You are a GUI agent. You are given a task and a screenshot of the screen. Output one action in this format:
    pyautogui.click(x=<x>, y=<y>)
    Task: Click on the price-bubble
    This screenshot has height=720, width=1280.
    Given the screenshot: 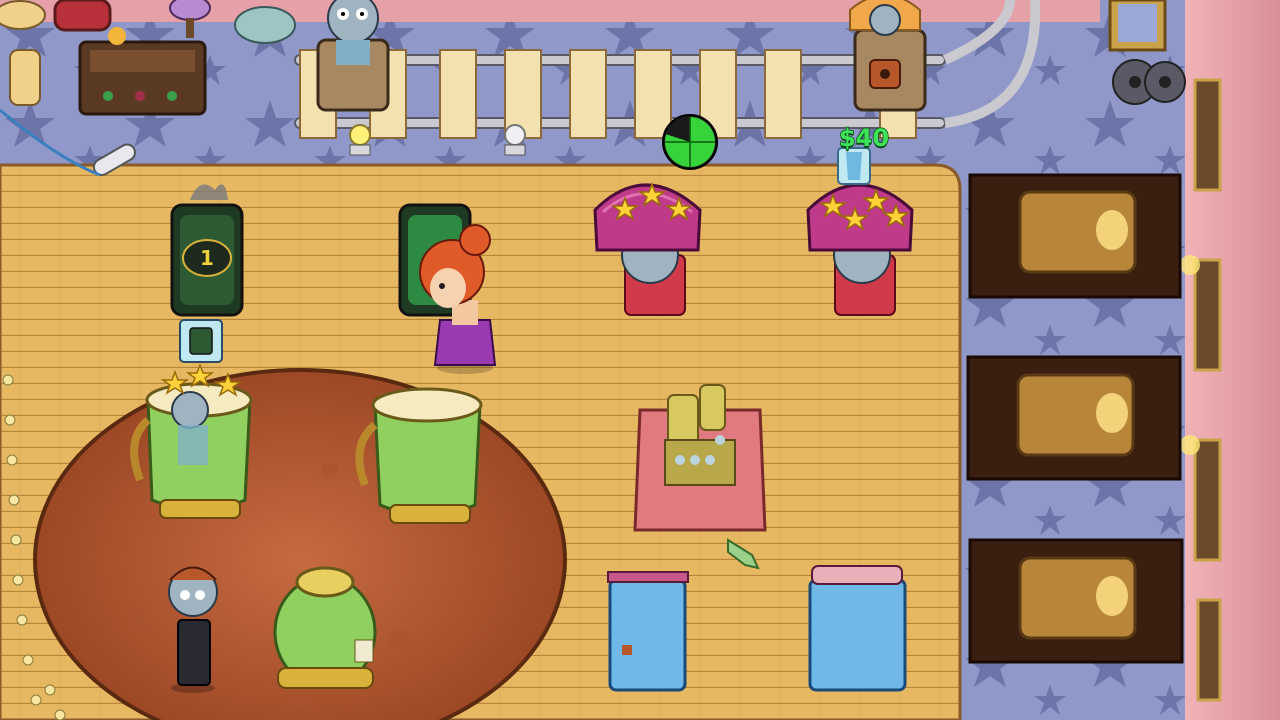 What is the action you would take?
    pyautogui.click(x=854, y=166)
    